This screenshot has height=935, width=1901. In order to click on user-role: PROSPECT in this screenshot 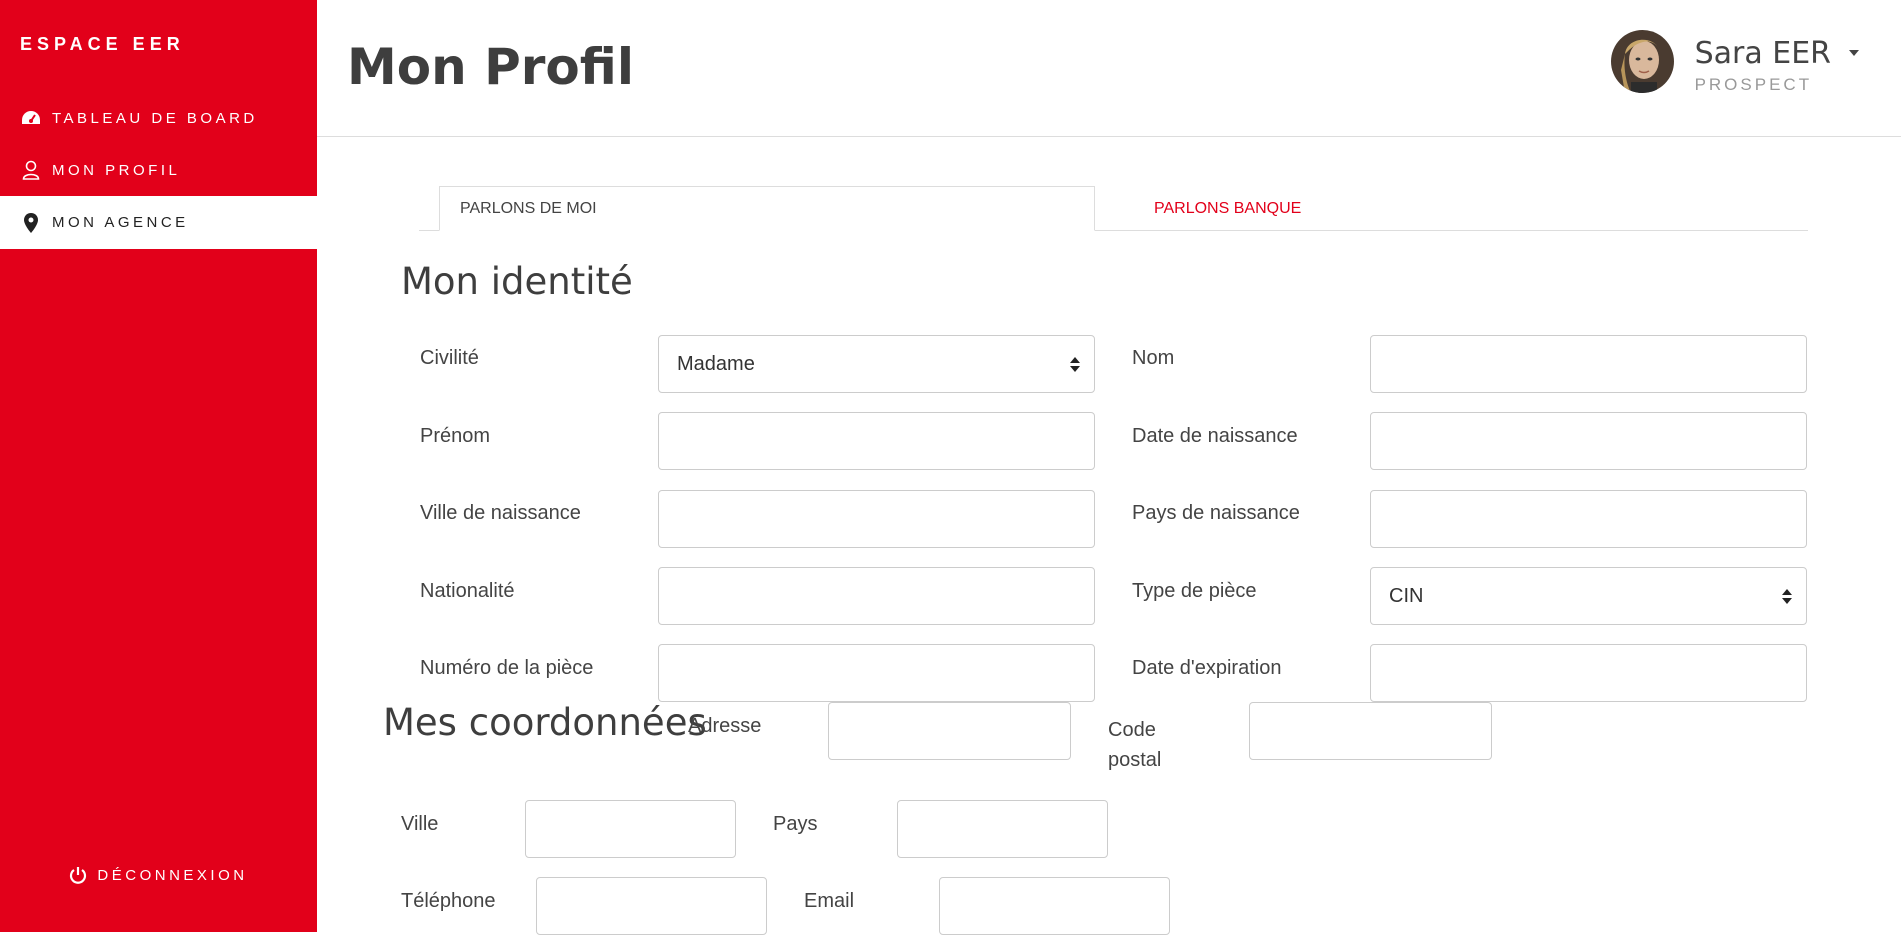, I will do `click(1753, 84)`.